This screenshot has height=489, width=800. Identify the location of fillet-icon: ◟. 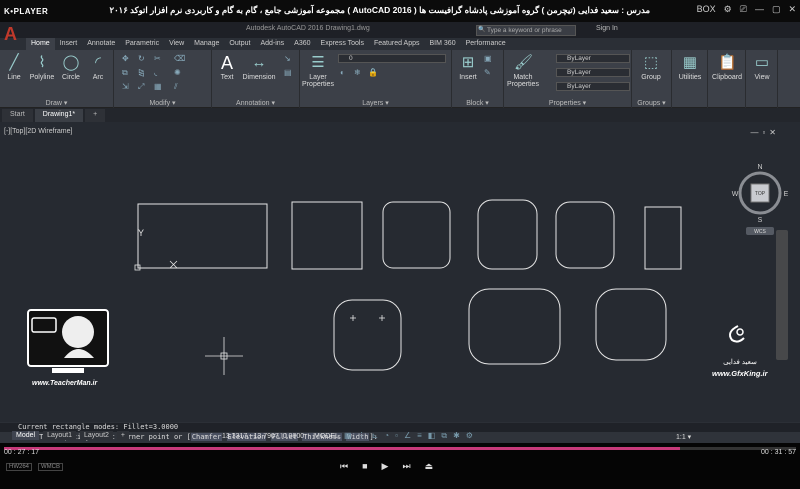
(158, 72).